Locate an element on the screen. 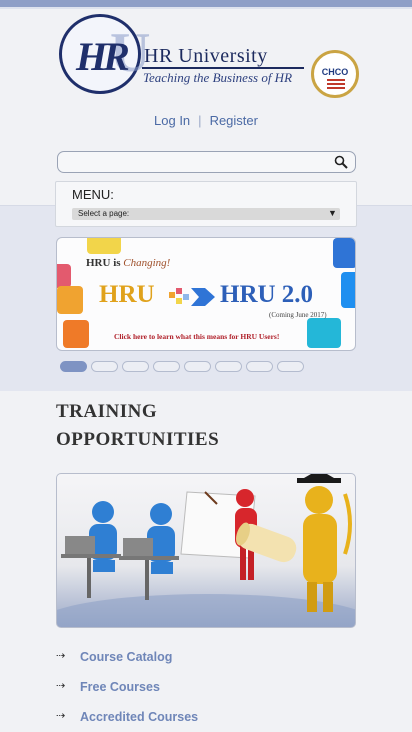 The width and height of the screenshot is (412, 732). banner-headline: HRU is Changing! is located at coordinates (128, 263).